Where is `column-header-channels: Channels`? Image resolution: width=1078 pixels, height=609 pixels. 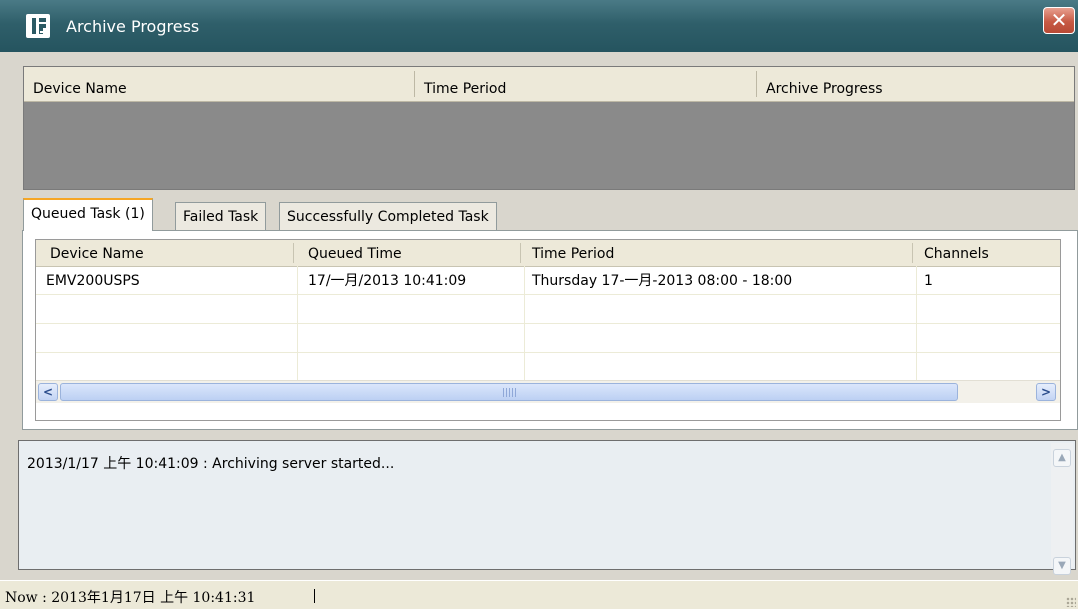
column-header-channels: Channels is located at coordinates (956, 253).